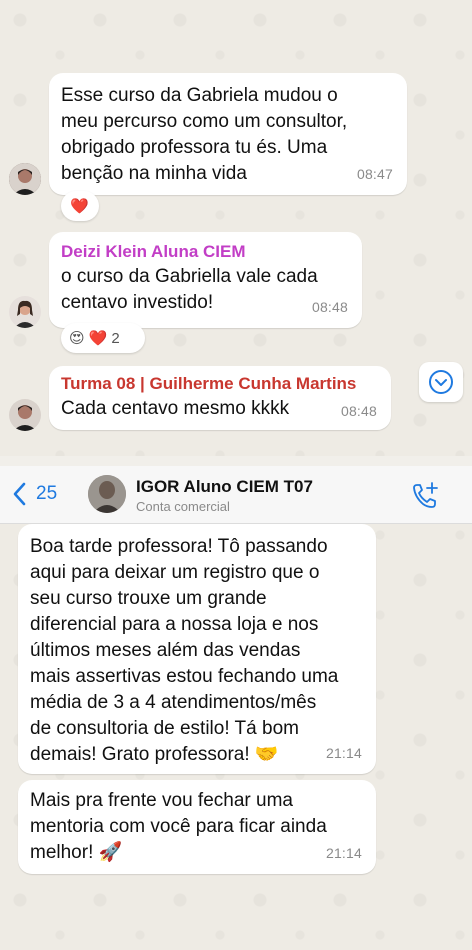 Image resolution: width=472 pixels, height=950 pixels. I want to click on phone-plus-icon, so click(425, 495).